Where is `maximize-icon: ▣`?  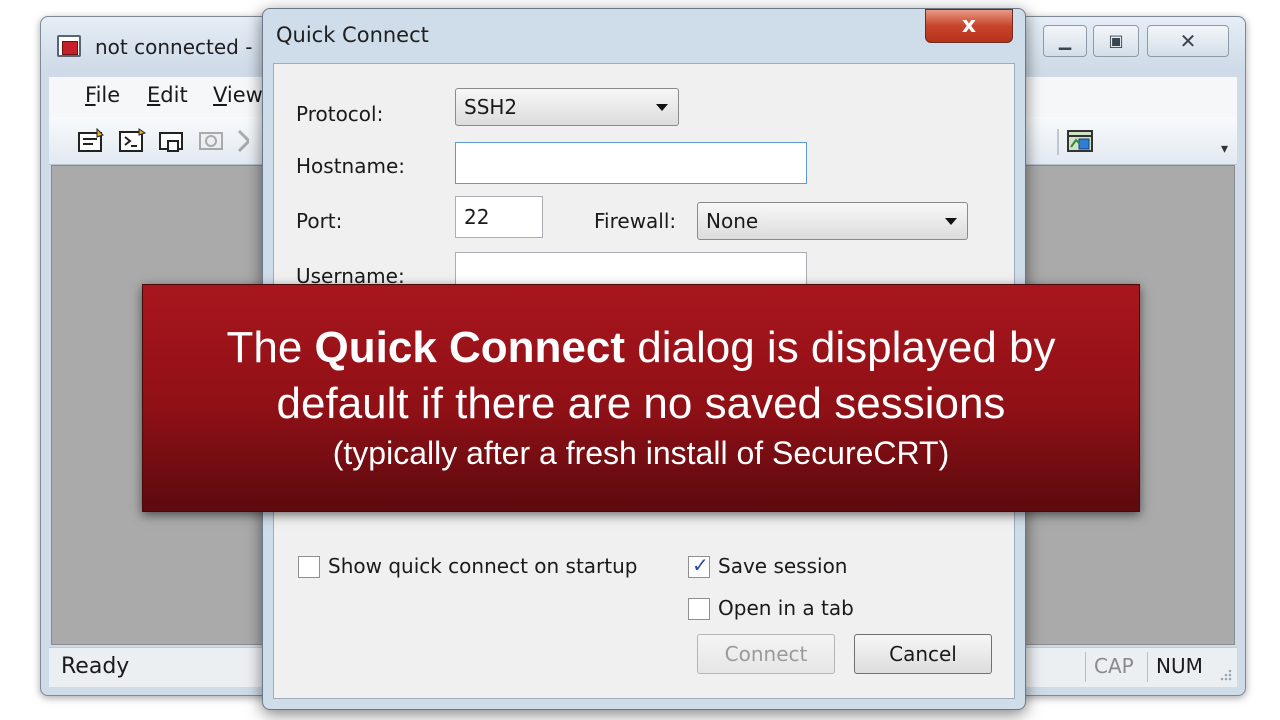 maximize-icon: ▣ is located at coordinates (1116, 40).